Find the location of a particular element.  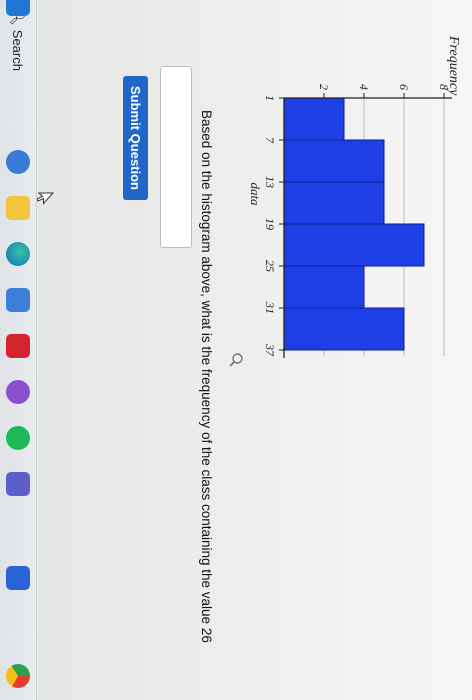

phone-link-icon is located at coordinates (18, 578).